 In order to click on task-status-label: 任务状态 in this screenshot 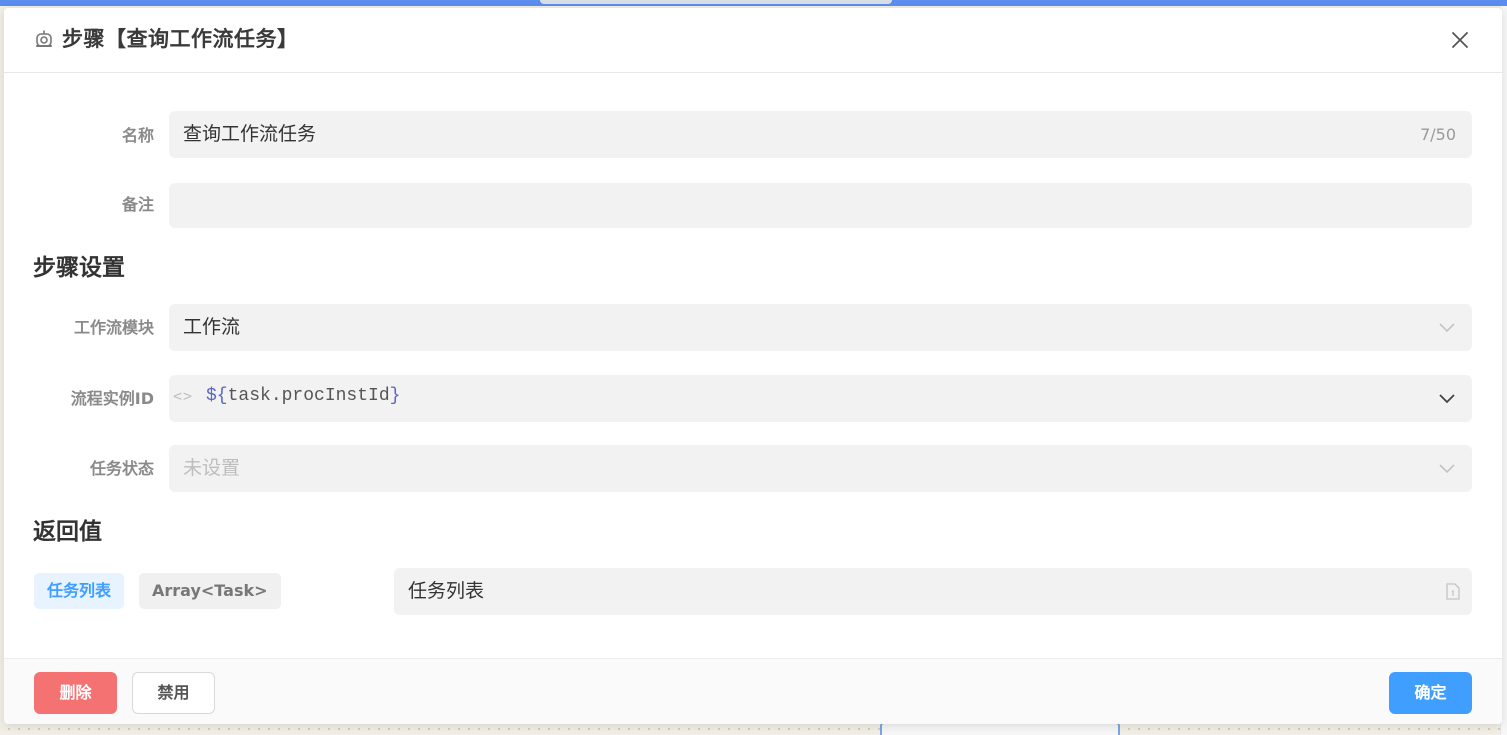, I will do `click(121, 468)`.